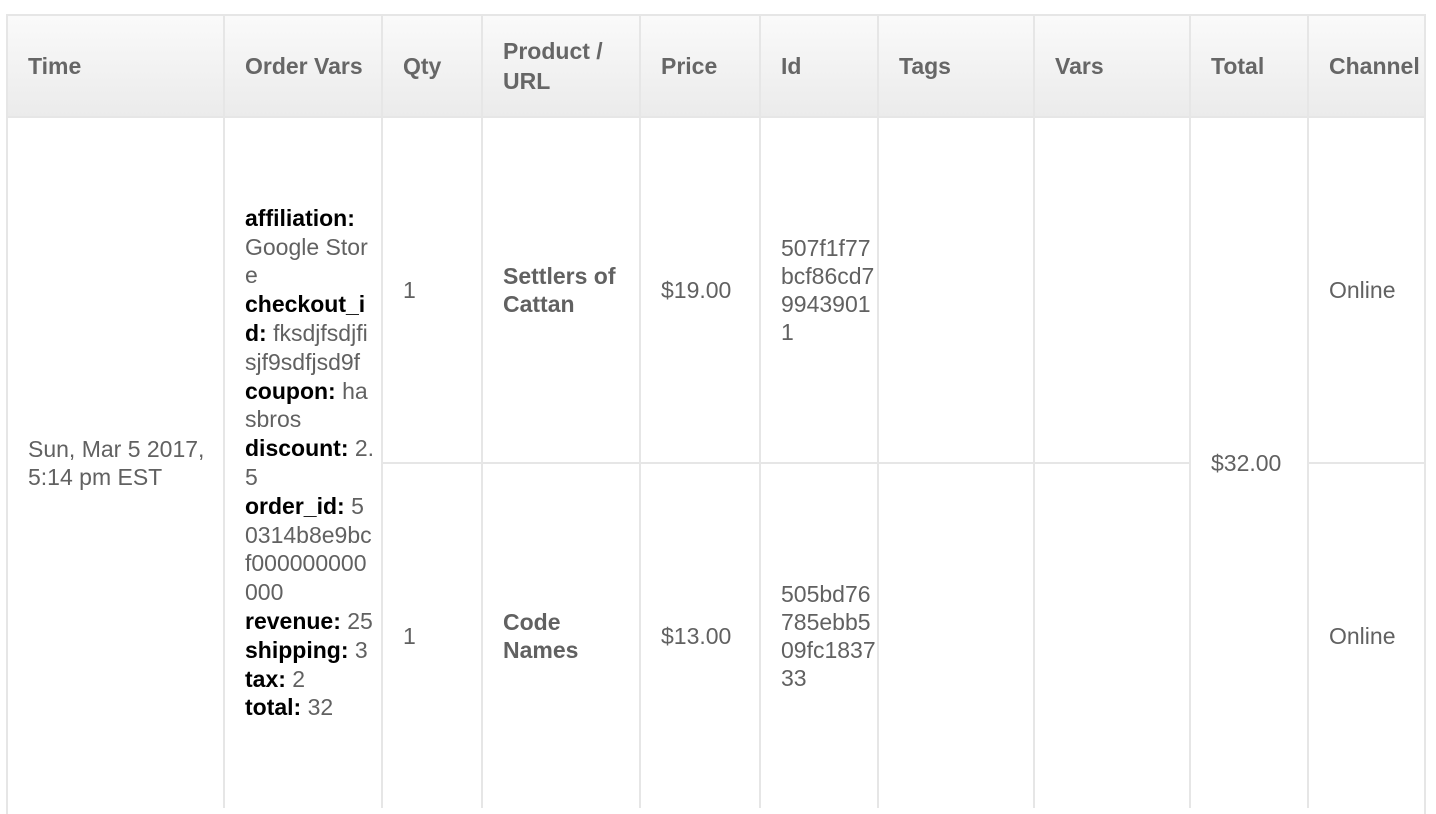  What do you see at coordinates (310, 679) in the screenshot?
I see `order-var-item: tax: 2` at bounding box center [310, 679].